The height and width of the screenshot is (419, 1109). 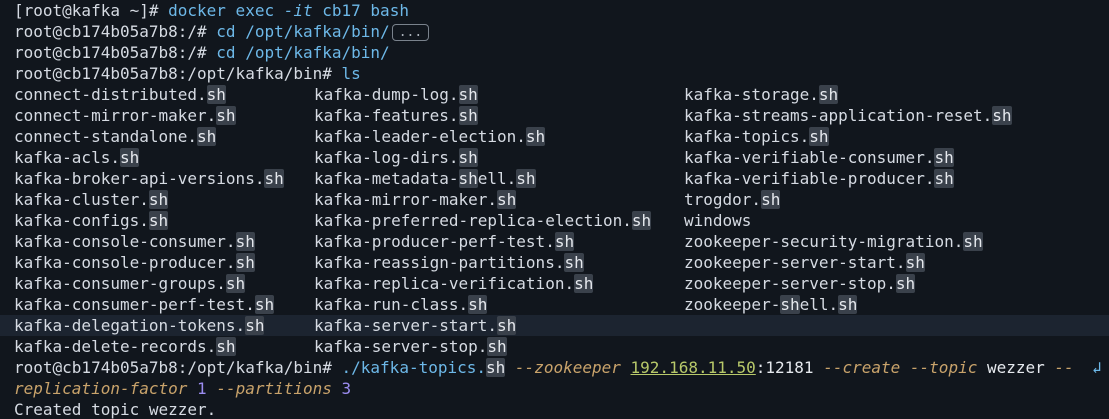 What do you see at coordinates (809, 178) in the screenshot?
I see `file-name: kafka-verifiable-producer.` at bounding box center [809, 178].